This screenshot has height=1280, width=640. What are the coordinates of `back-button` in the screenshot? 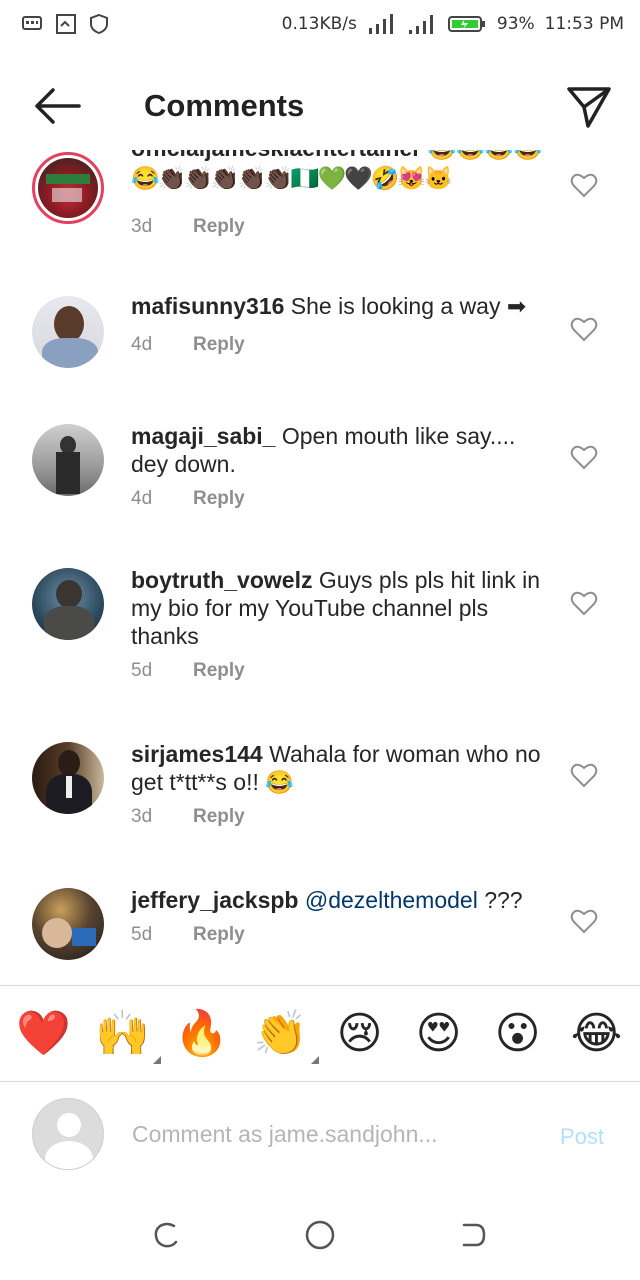 It's located at (57, 106).